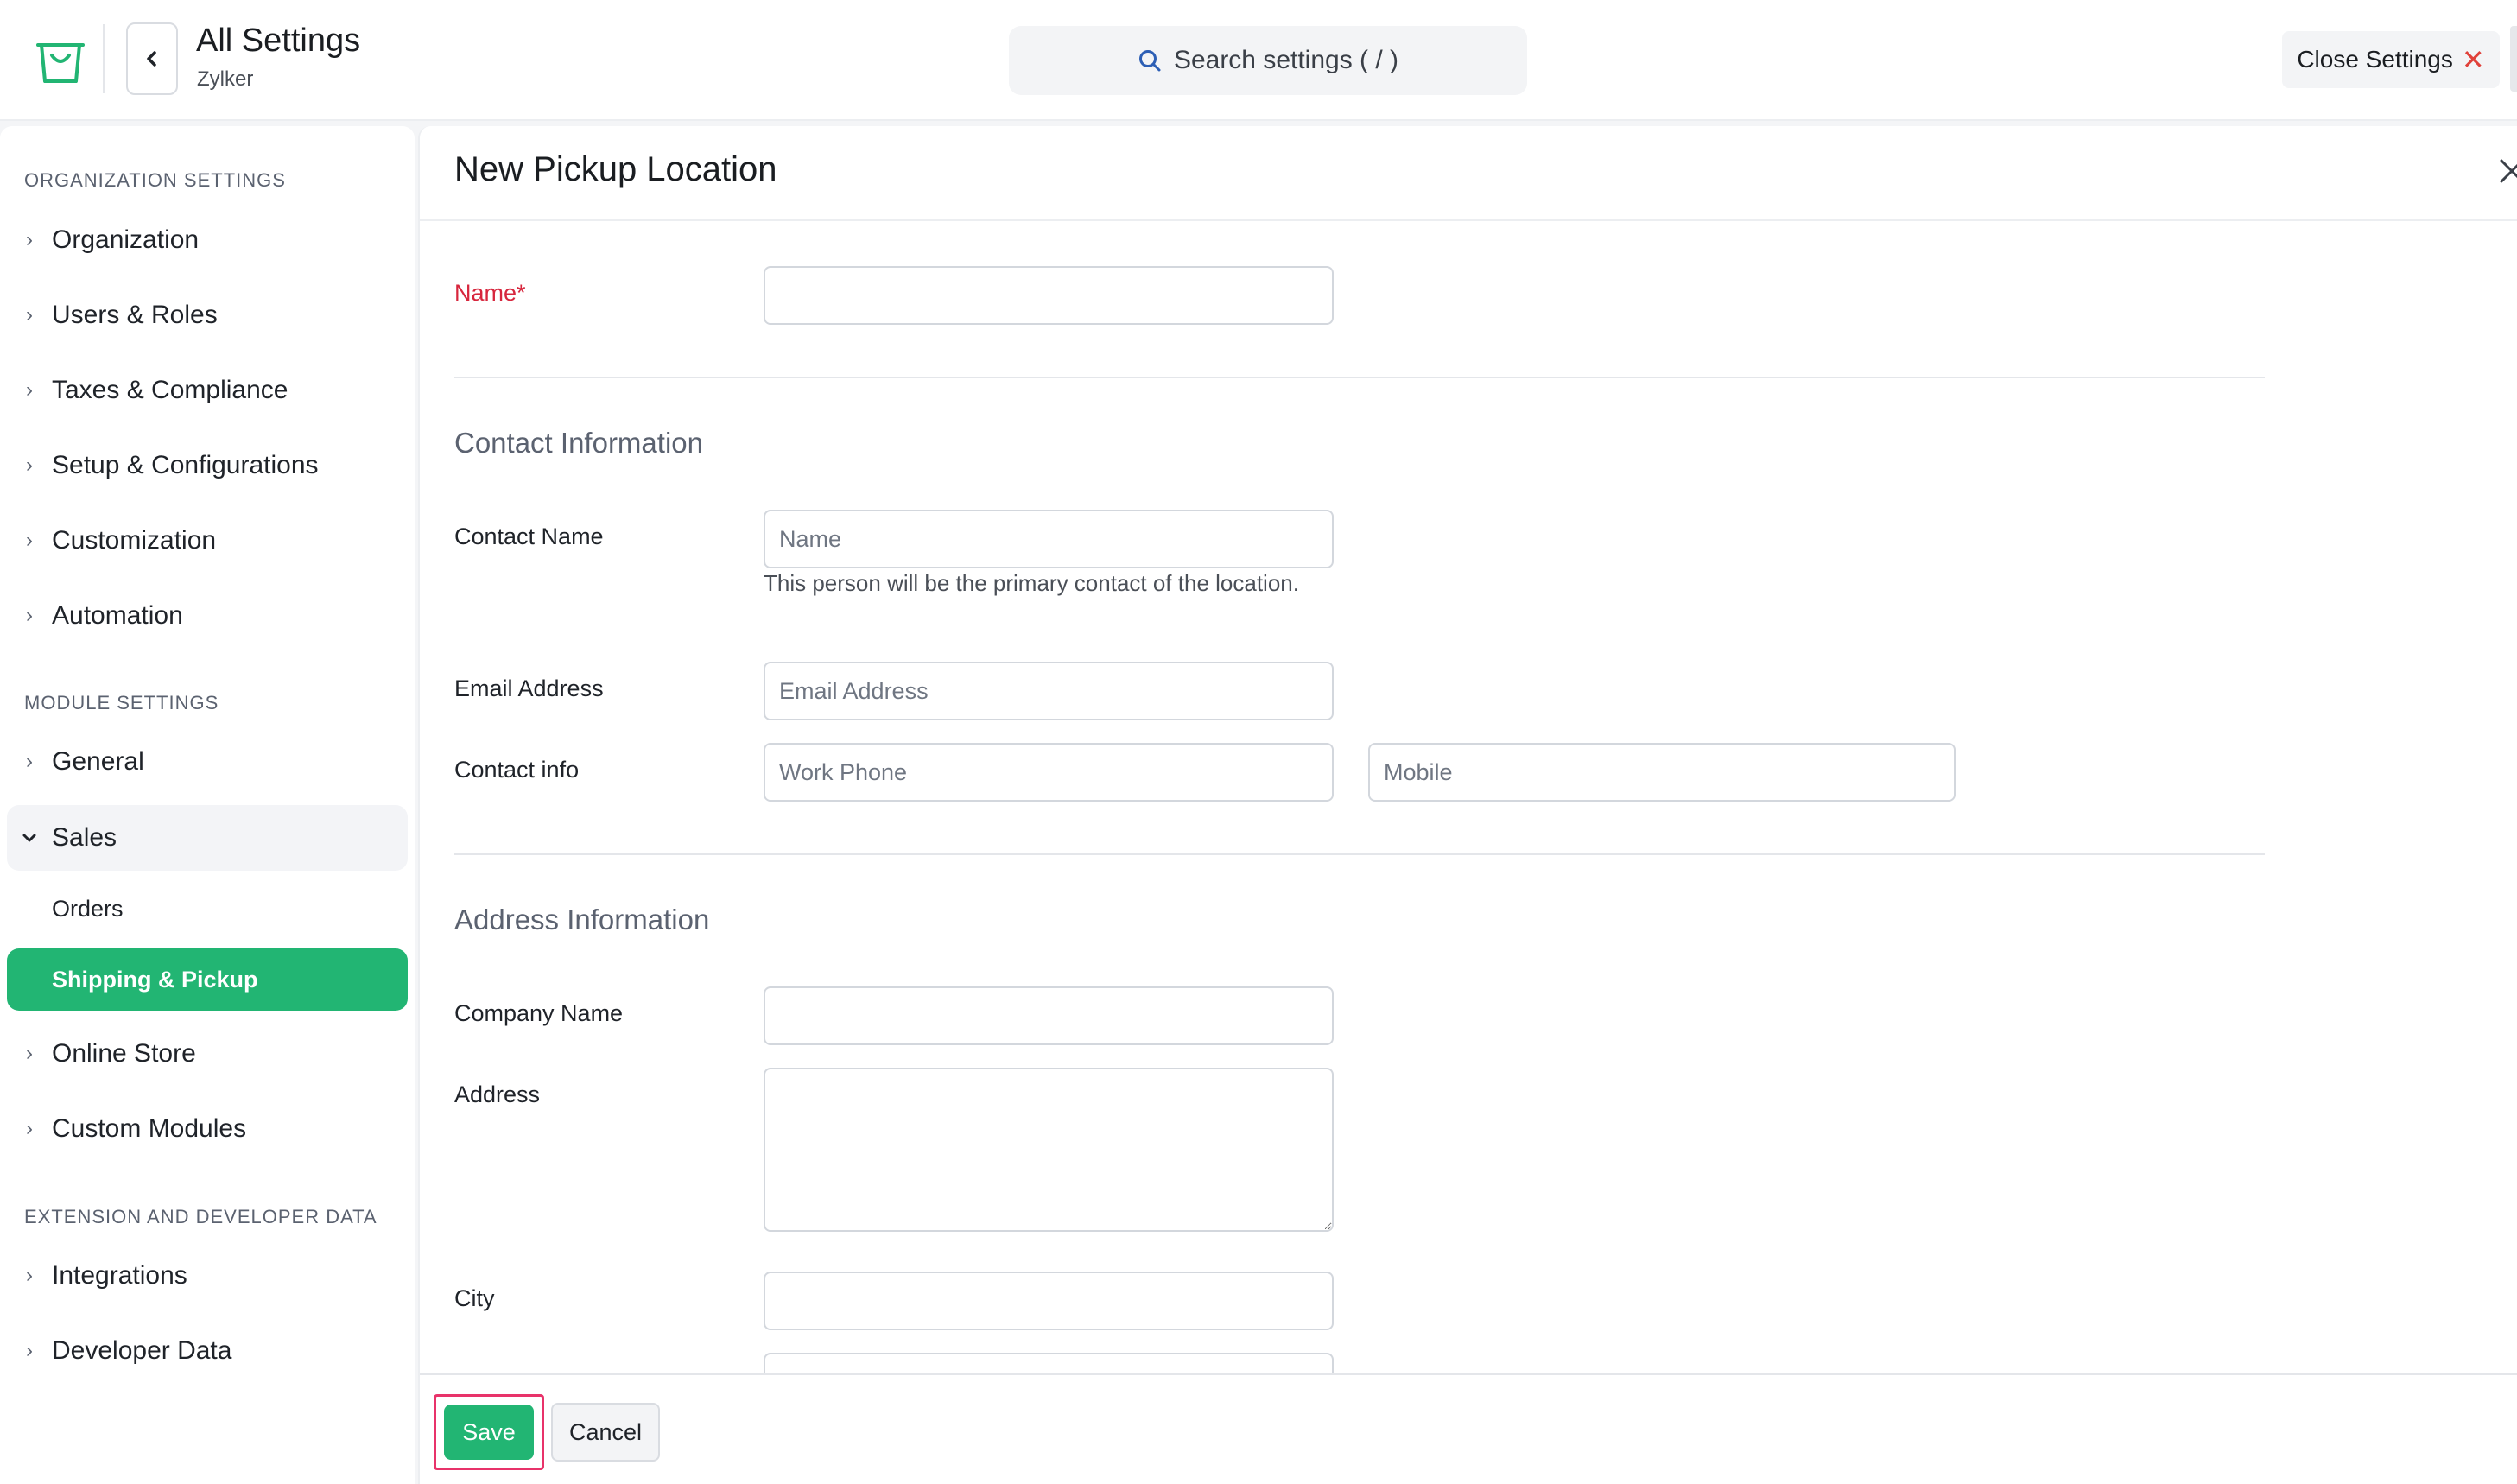 The image size is (2517, 1484). Describe the element at coordinates (88, 908) in the screenshot. I see `sidebar-subitem-label: Orders` at that location.